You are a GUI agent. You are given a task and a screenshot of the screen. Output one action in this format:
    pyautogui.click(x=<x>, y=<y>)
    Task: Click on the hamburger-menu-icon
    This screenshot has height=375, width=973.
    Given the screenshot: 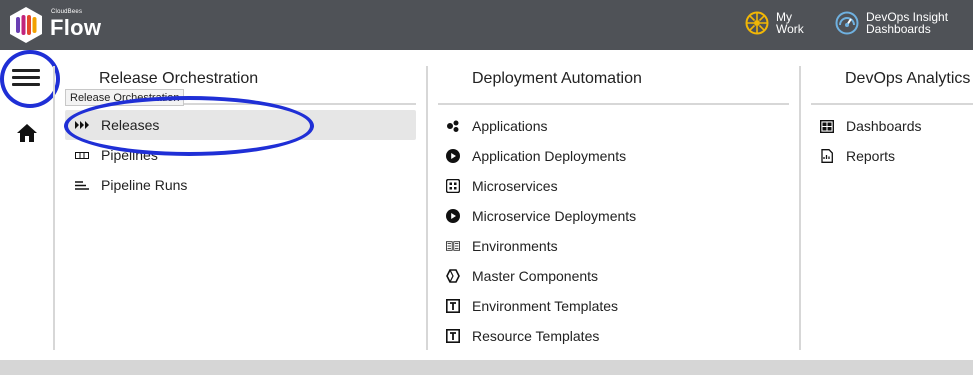 What is the action you would take?
    pyautogui.click(x=26, y=78)
    